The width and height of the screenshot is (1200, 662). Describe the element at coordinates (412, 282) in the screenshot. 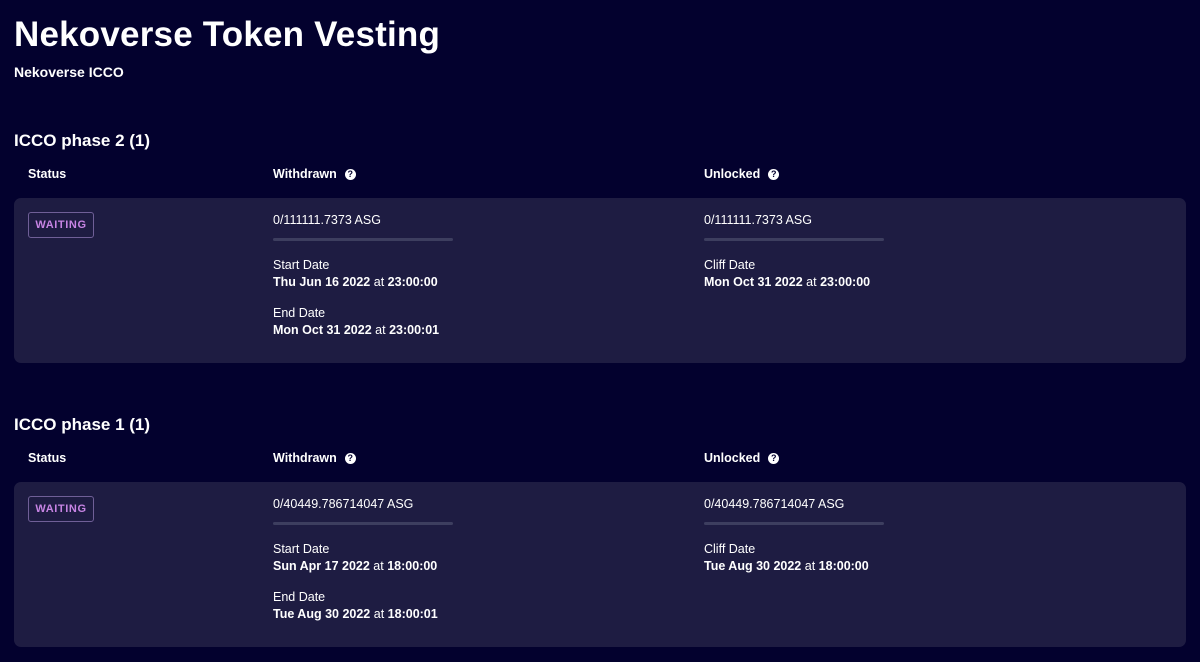

I see `start-date-time: 23:00:00` at that location.